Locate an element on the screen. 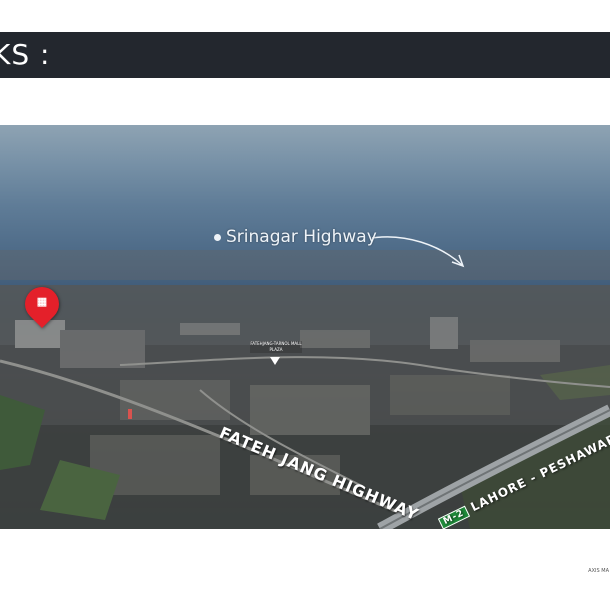  horizon-haze is located at coordinates (305, 265).